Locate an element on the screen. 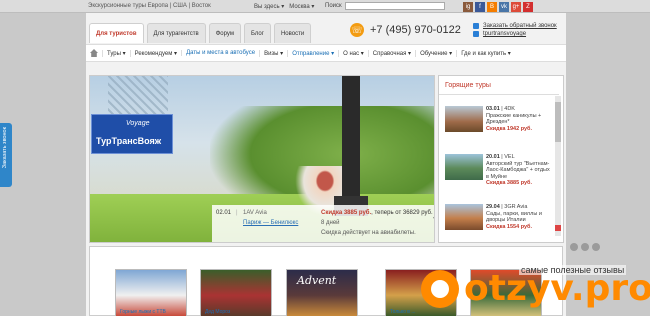 The height and width of the screenshot is (316, 650). social-icons: ig f B vk g+ Z is located at coordinates (498, 7).